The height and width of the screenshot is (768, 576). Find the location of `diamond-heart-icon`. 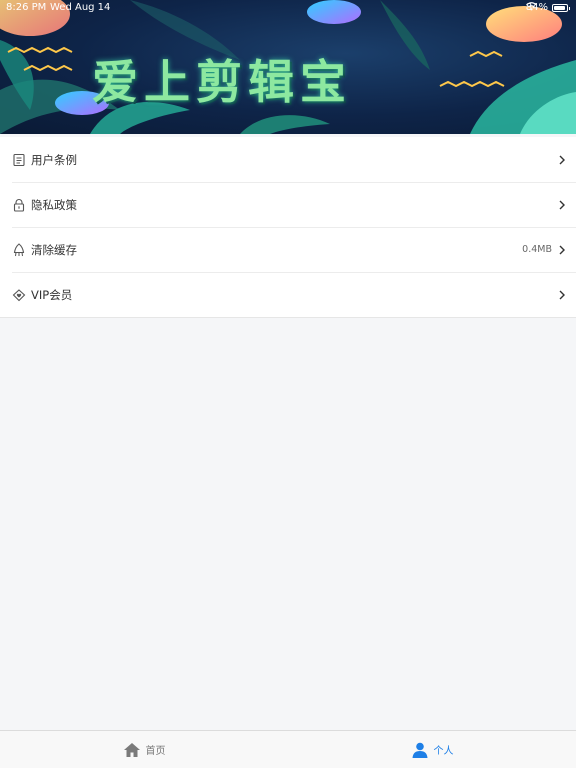

diamond-heart-icon is located at coordinates (19, 294).